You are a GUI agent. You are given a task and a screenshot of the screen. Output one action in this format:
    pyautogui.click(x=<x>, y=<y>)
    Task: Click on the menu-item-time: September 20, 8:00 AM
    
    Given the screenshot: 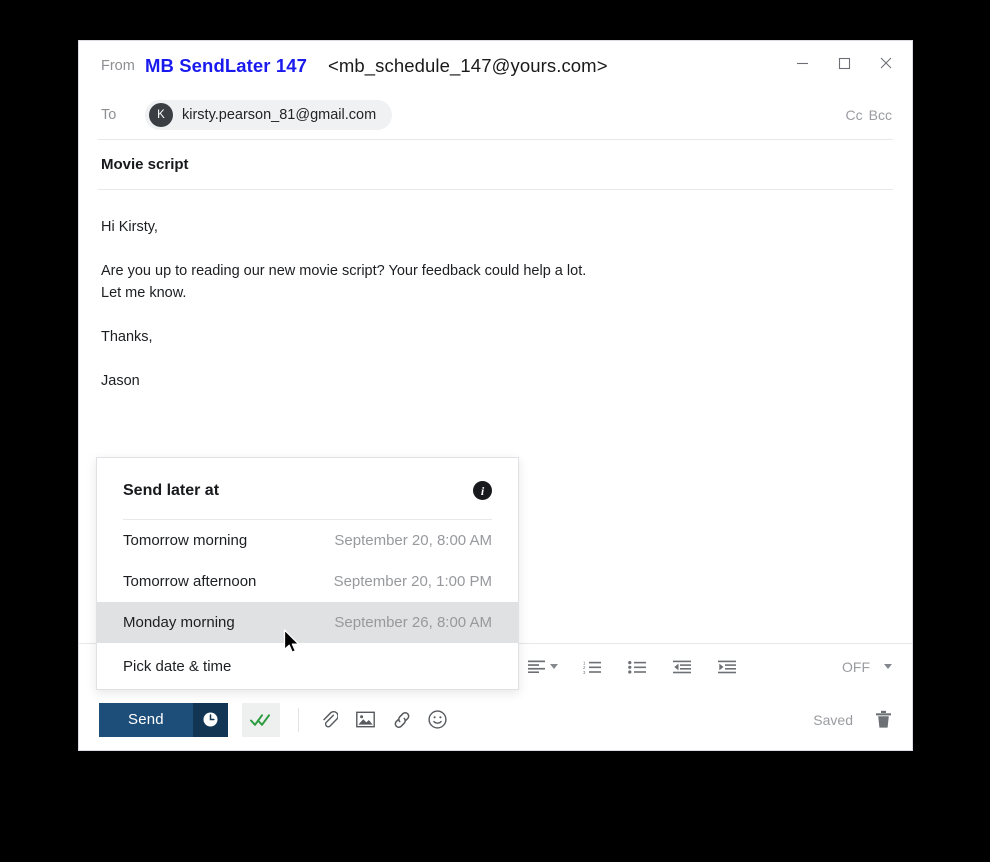 What is the action you would take?
    pyautogui.click(x=413, y=540)
    